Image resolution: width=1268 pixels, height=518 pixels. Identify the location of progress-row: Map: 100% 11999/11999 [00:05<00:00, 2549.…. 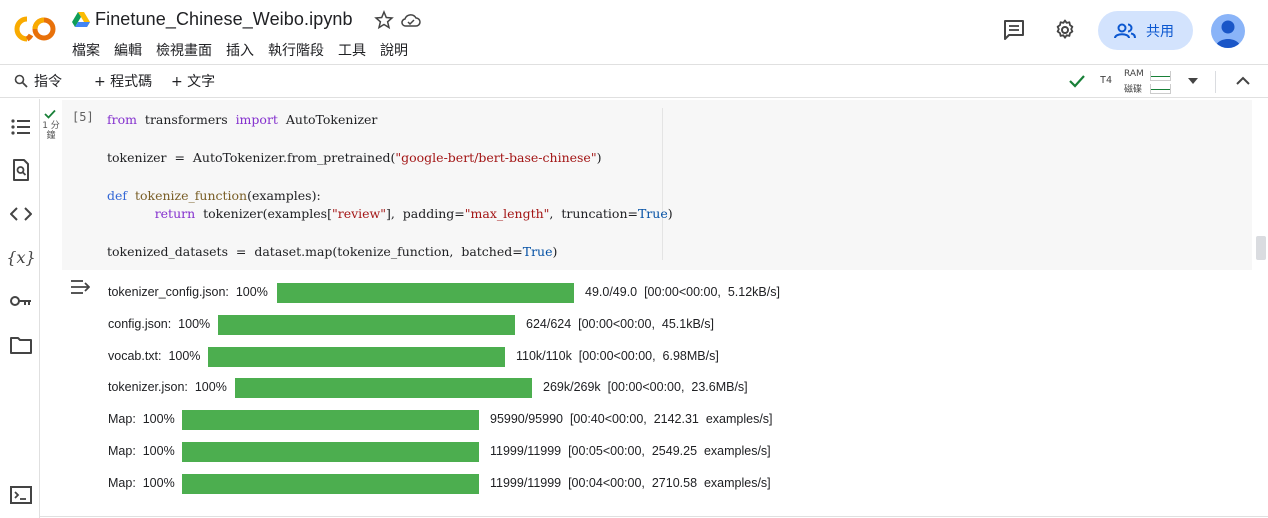
(468, 452).